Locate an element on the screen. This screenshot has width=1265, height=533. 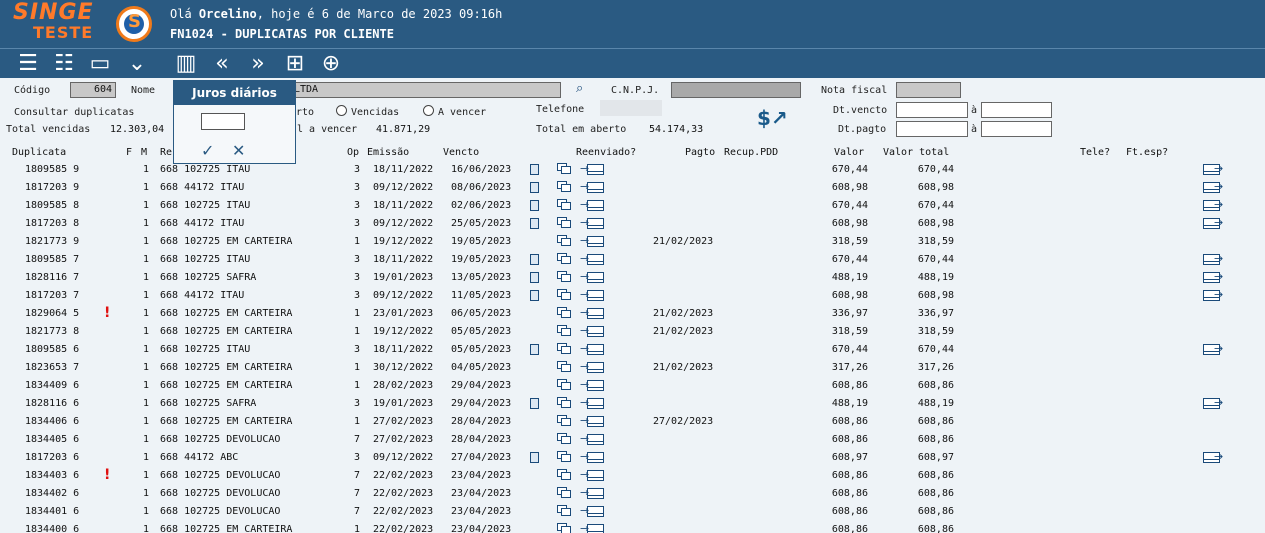
search-icon: ⌕ is located at coordinates (579, 88).